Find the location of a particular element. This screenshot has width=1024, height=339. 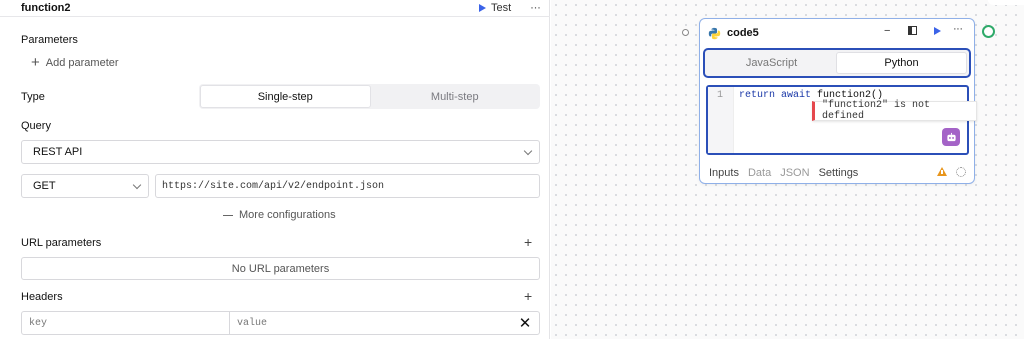

tab-json: JSON is located at coordinates (794, 173).